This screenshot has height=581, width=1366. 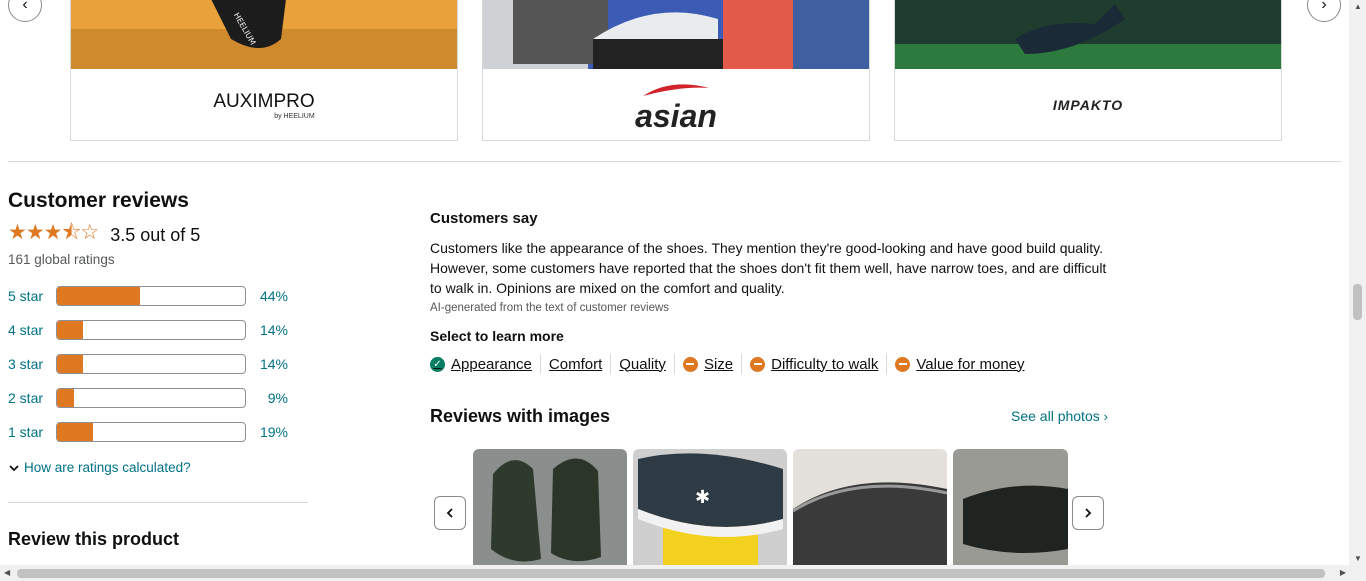 I want to click on aspect-chip: Size, so click(x=707, y=364).